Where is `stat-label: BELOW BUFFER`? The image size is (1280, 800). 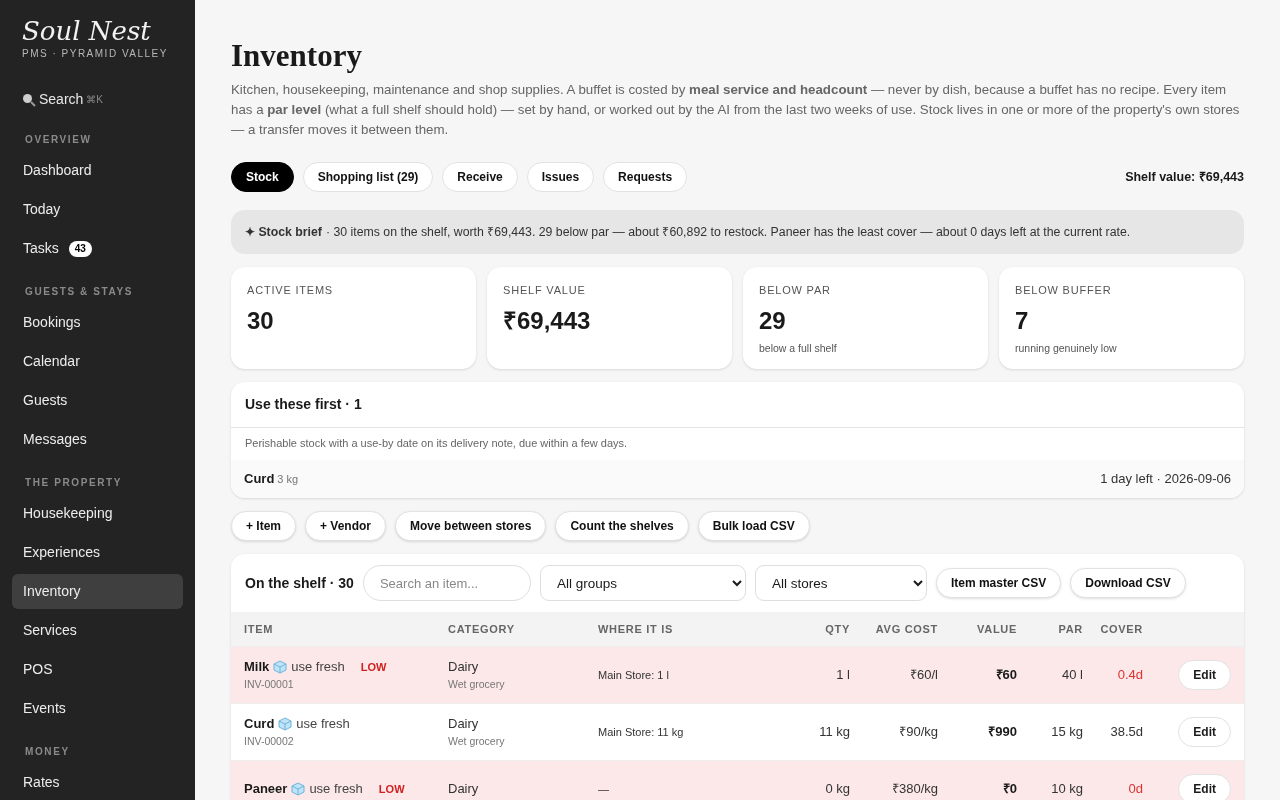
stat-label: BELOW BUFFER is located at coordinates (1063, 290).